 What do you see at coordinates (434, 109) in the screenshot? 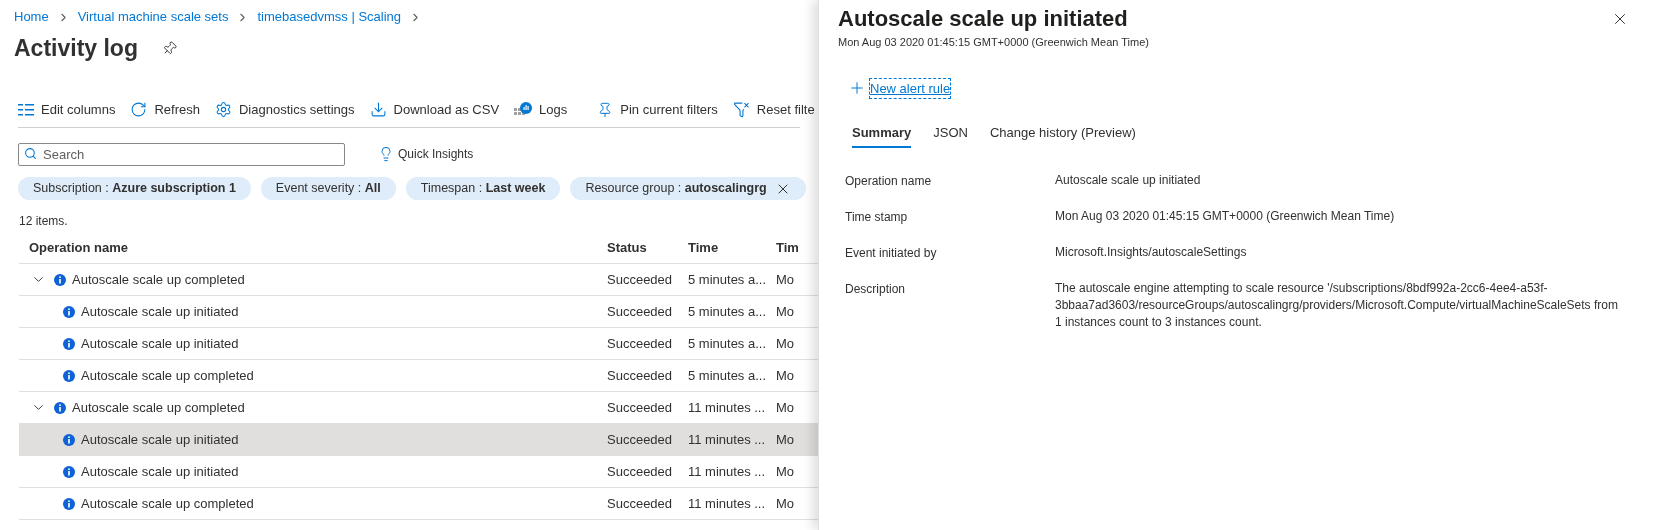
I see `toolbar-button: Download as CSV` at bounding box center [434, 109].